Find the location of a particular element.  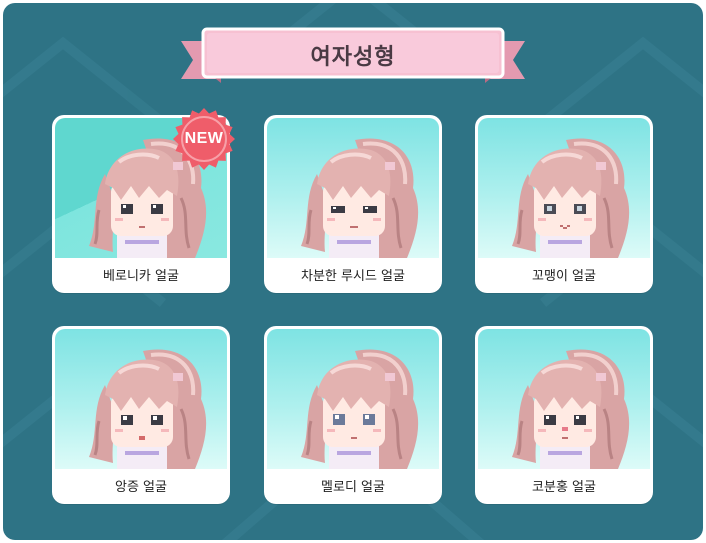

face-card: 멜로디 얼굴 is located at coordinates (353, 415).